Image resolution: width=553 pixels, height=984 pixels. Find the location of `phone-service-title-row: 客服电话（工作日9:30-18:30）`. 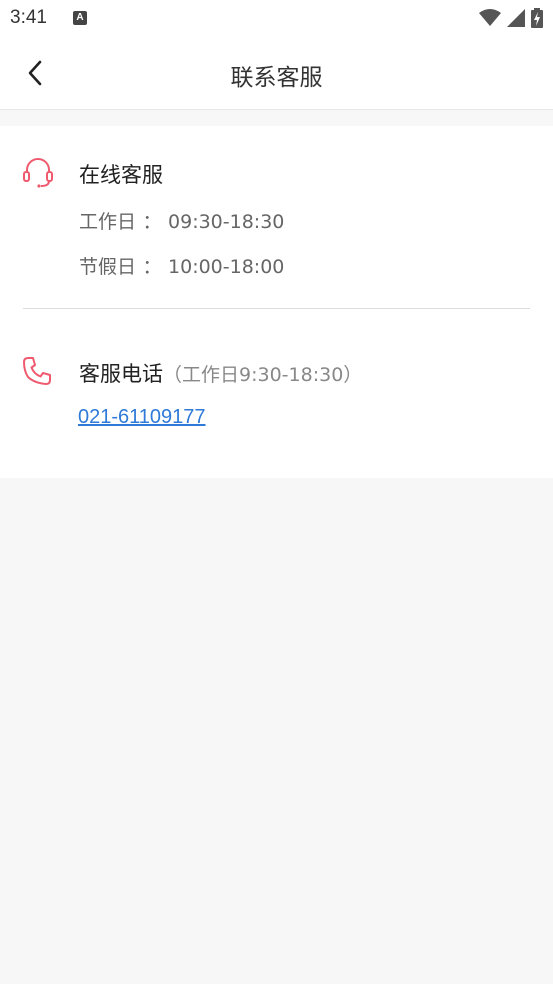

phone-service-title-row: 客服电话（工作日9:30-18:30） is located at coordinates (220, 373).